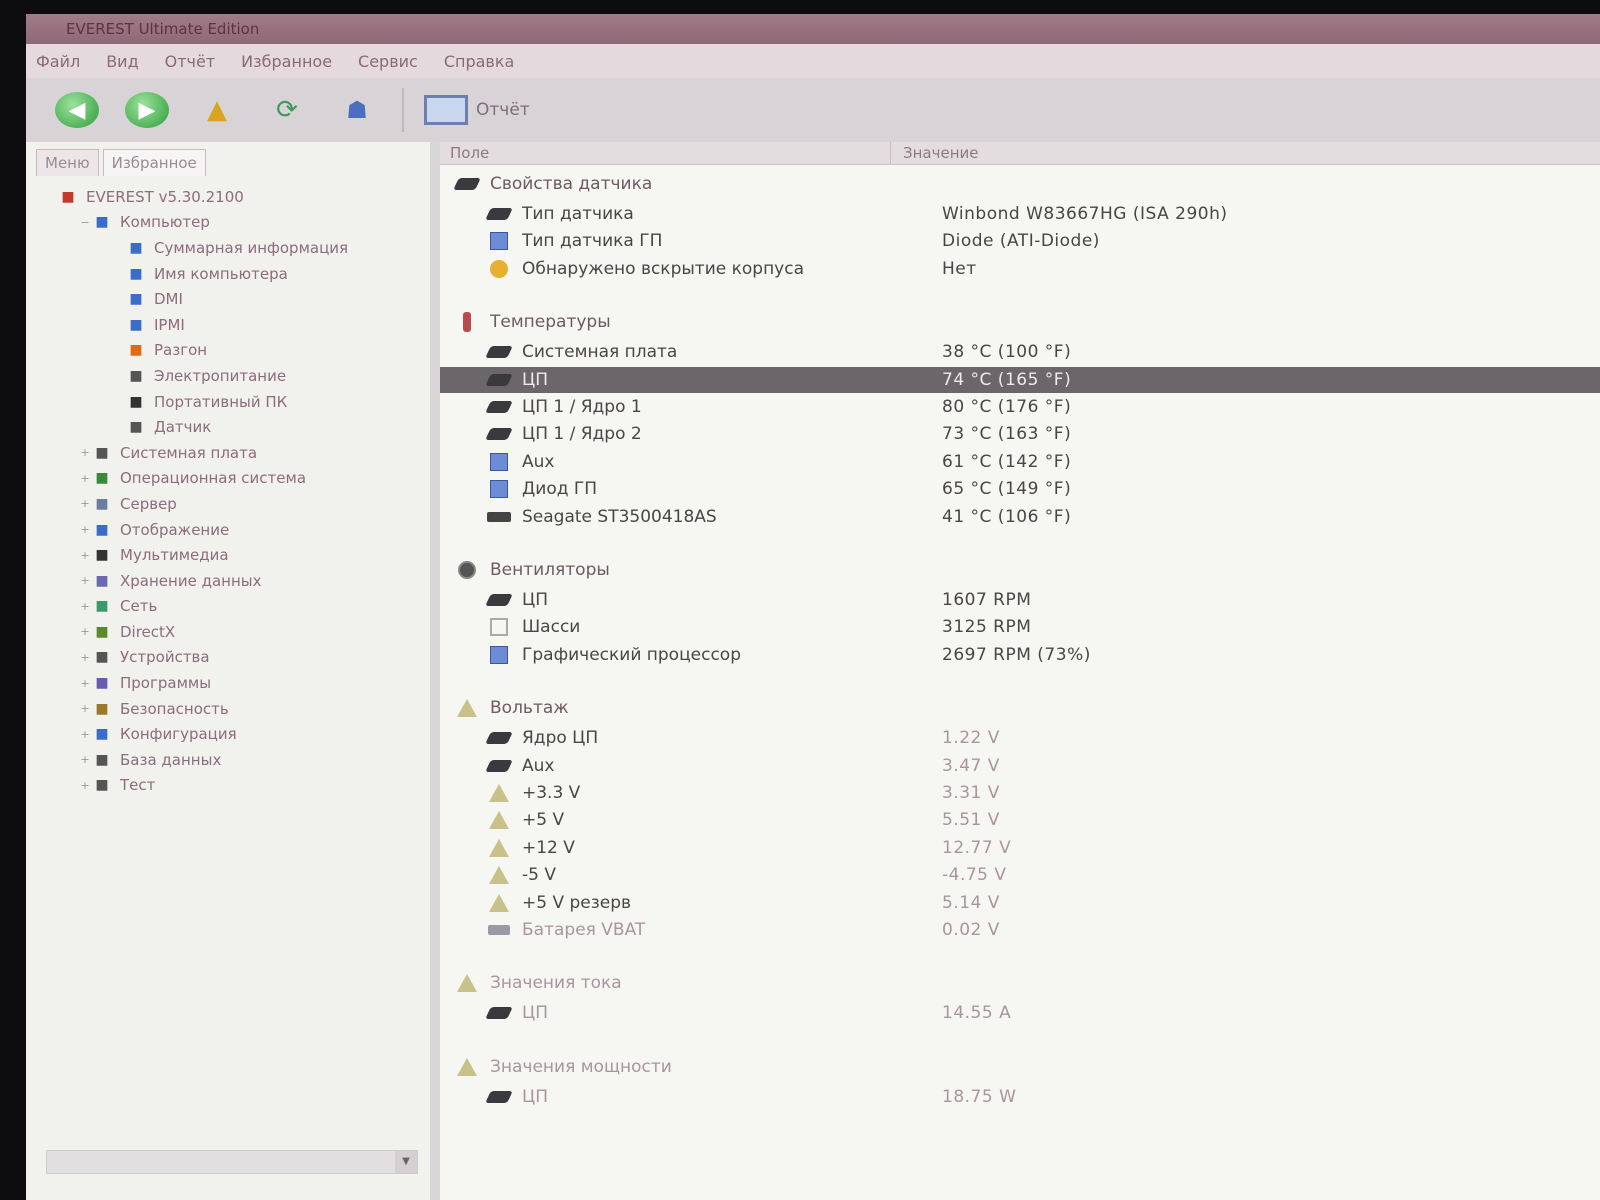  I want to click on up-button: ▲, so click(217, 110).